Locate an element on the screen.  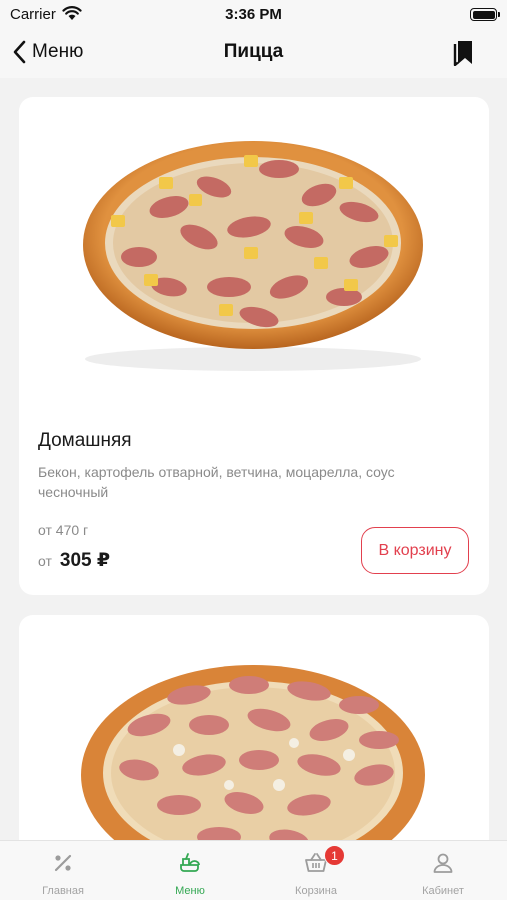
price-prefix: от is located at coordinates (45, 561).